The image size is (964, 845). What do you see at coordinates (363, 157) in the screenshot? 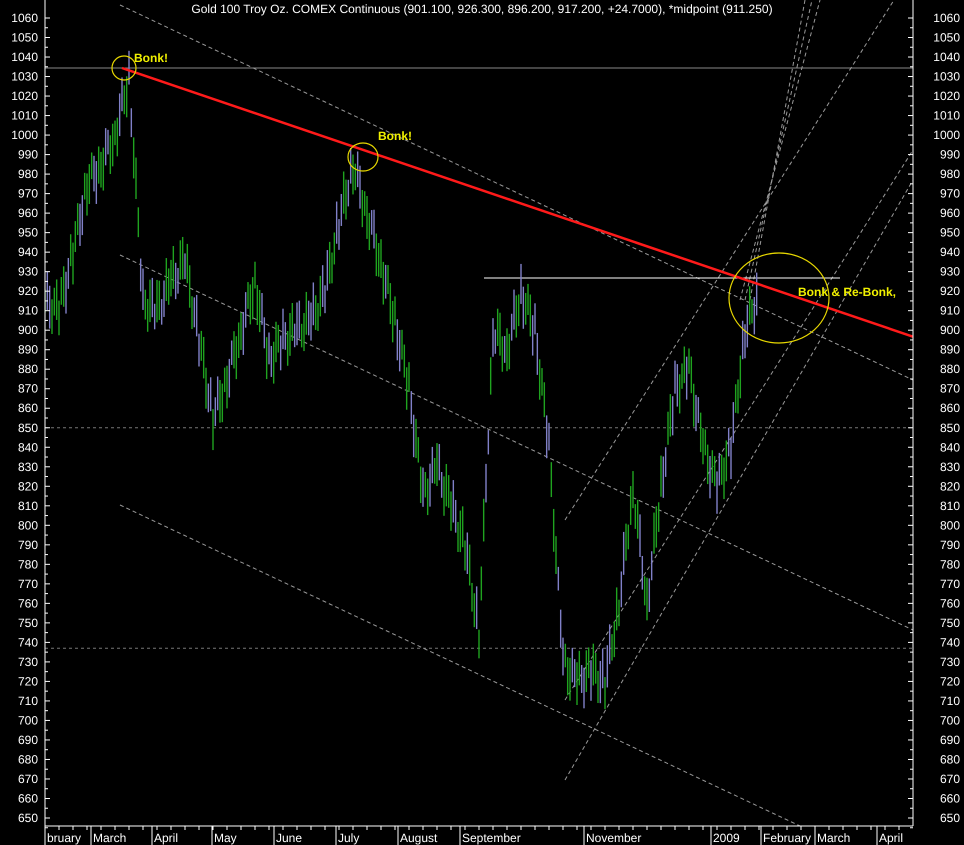
I see `highlight-circle` at bounding box center [363, 157].